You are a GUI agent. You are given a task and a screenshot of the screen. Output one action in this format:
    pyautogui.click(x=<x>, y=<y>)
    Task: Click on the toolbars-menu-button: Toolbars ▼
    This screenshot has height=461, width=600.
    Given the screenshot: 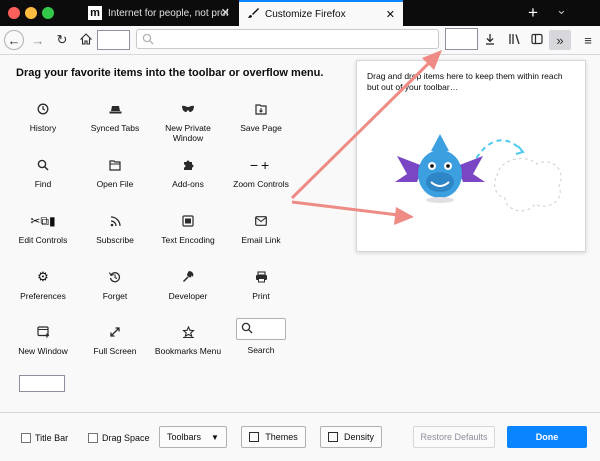 What is the action you would take?
    pyautogui.click(x=193, y=437)
    